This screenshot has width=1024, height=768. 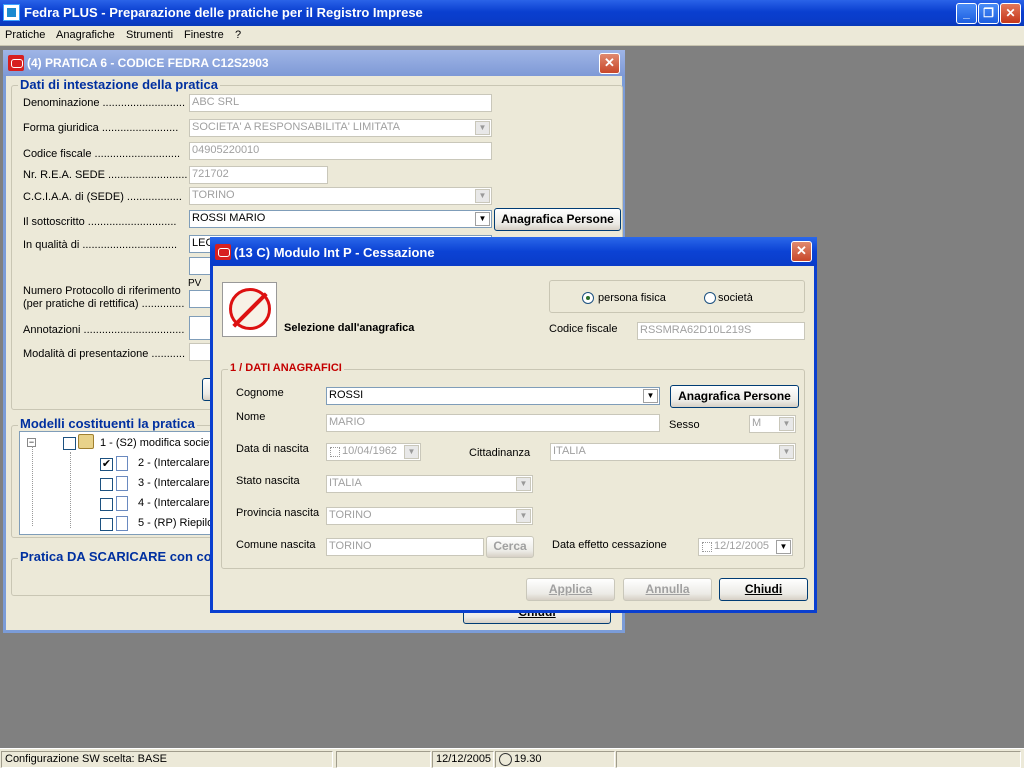 I want to click on fedra-window-icon, so click(x=223, y=252).